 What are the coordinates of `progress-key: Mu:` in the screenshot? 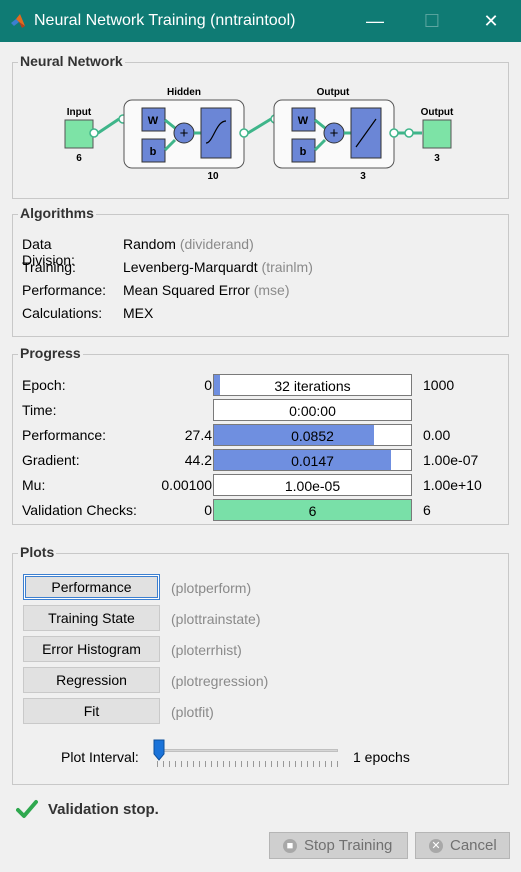 It's located at (34, 485).